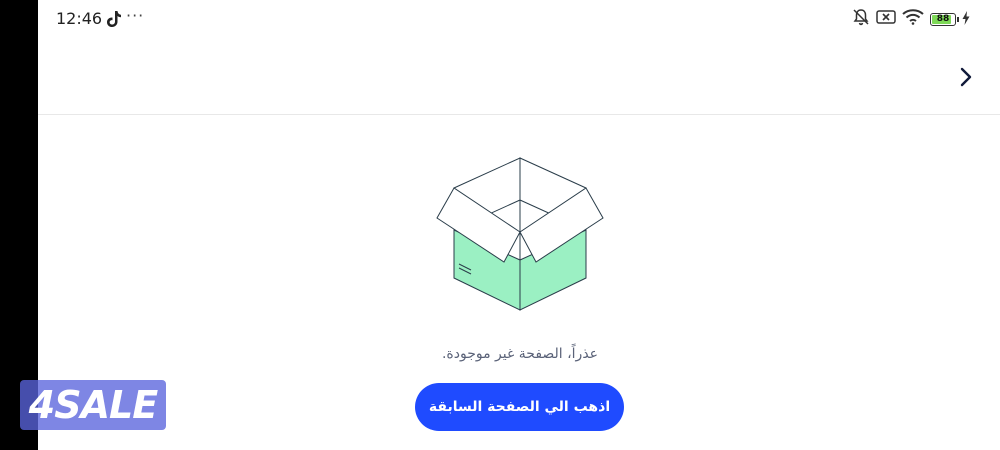  What do you see at coordinates (114, 19) in the screenshot?
I see `tiktok-icon` at bounding box center [114, 19].